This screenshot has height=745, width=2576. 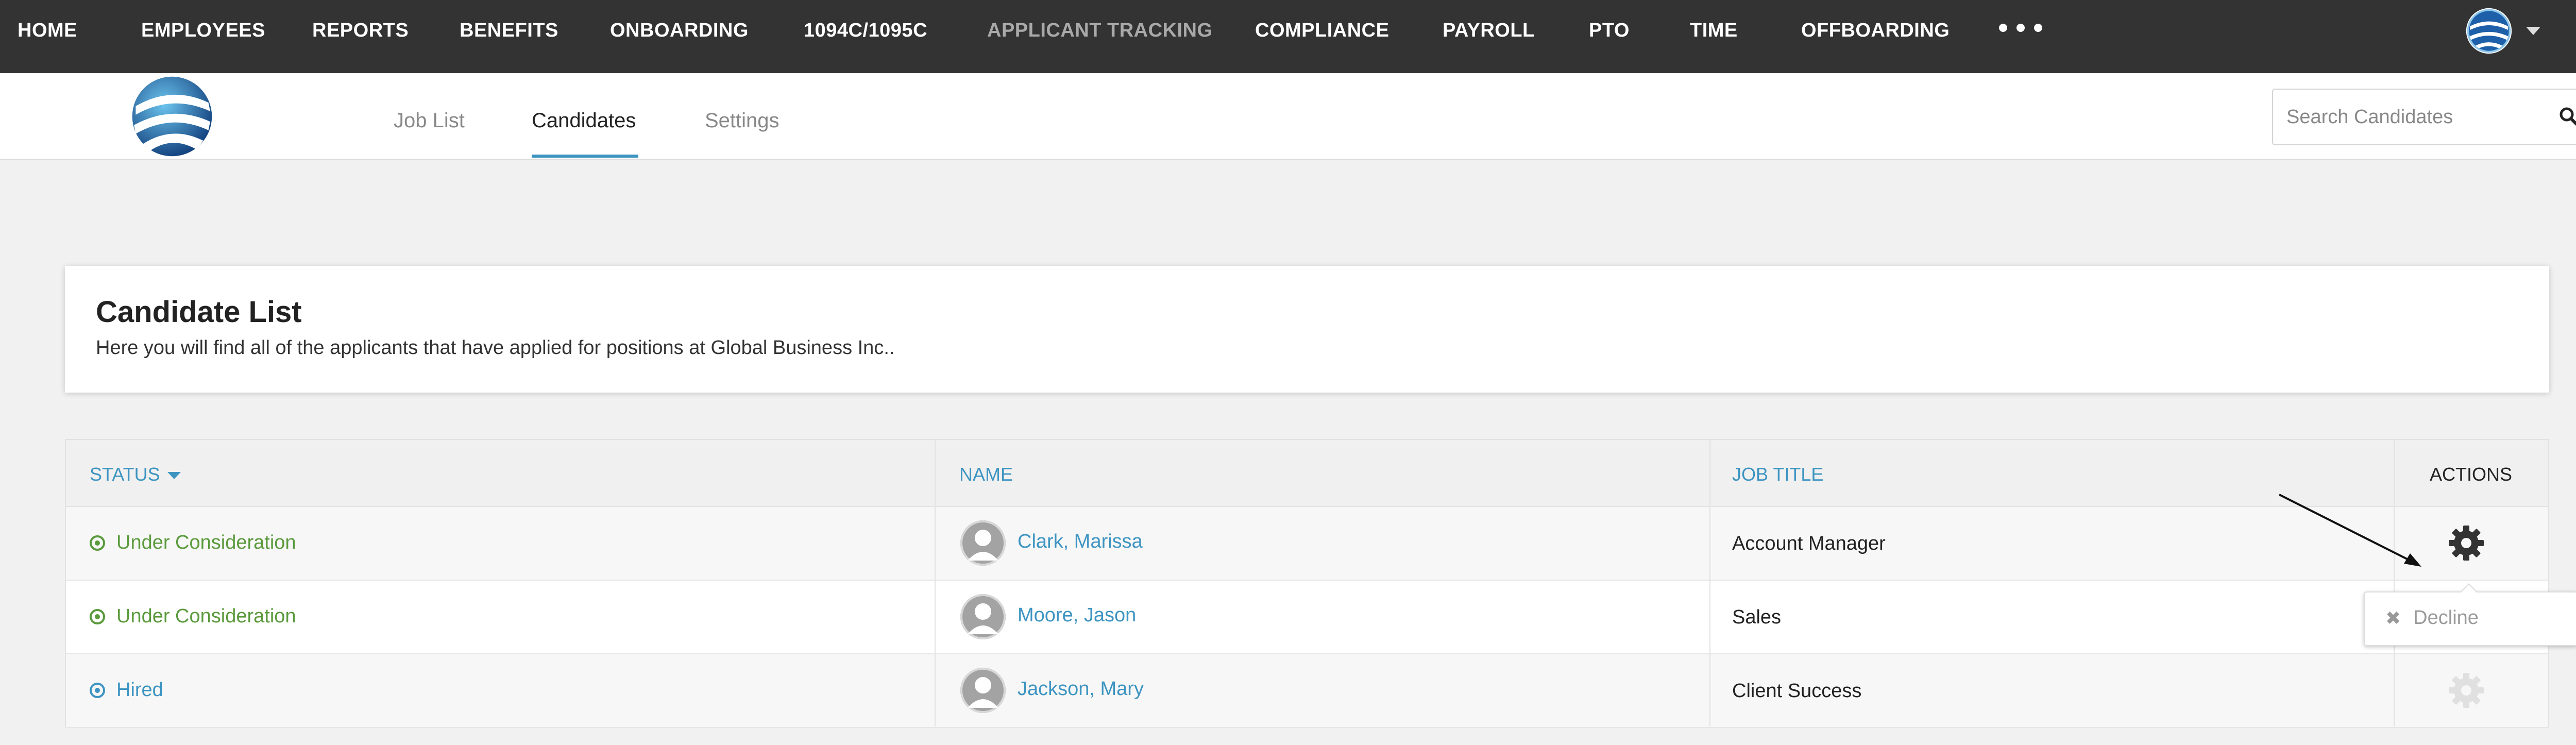 I want to click on decline-menu-item: ✖ Decline, so click(x=2432, y=618).